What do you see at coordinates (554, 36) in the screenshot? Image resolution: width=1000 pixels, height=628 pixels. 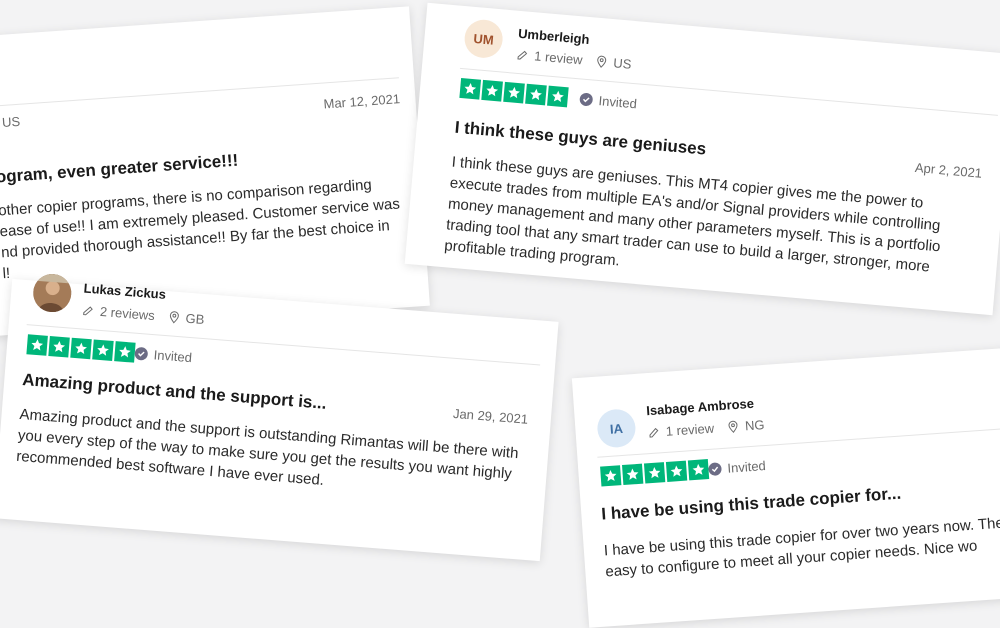 I see `reviewer-name: Umberleigh` at bounding box center [554, 36].